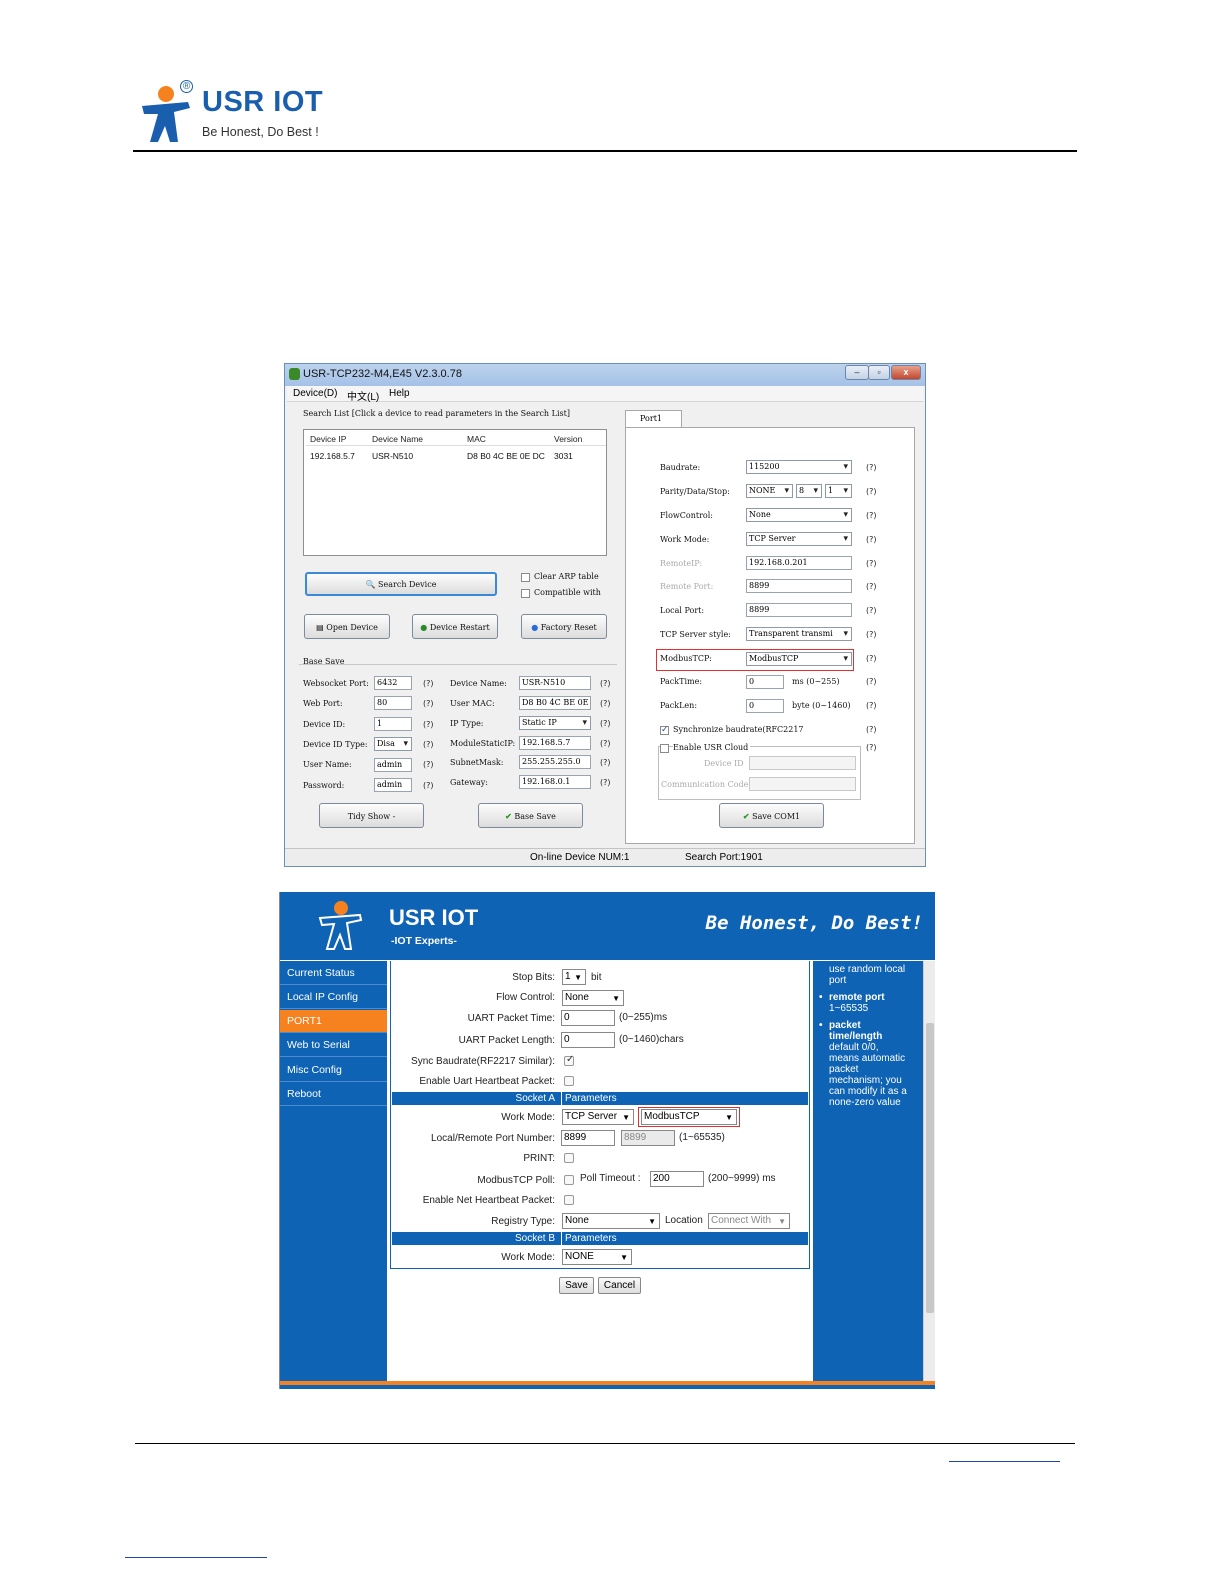 The width and height of the screenshot is (1224, 1584). Describe the element at coordinates (393, 765) in the screenshot. I see `user-name-input: admin` at that location.